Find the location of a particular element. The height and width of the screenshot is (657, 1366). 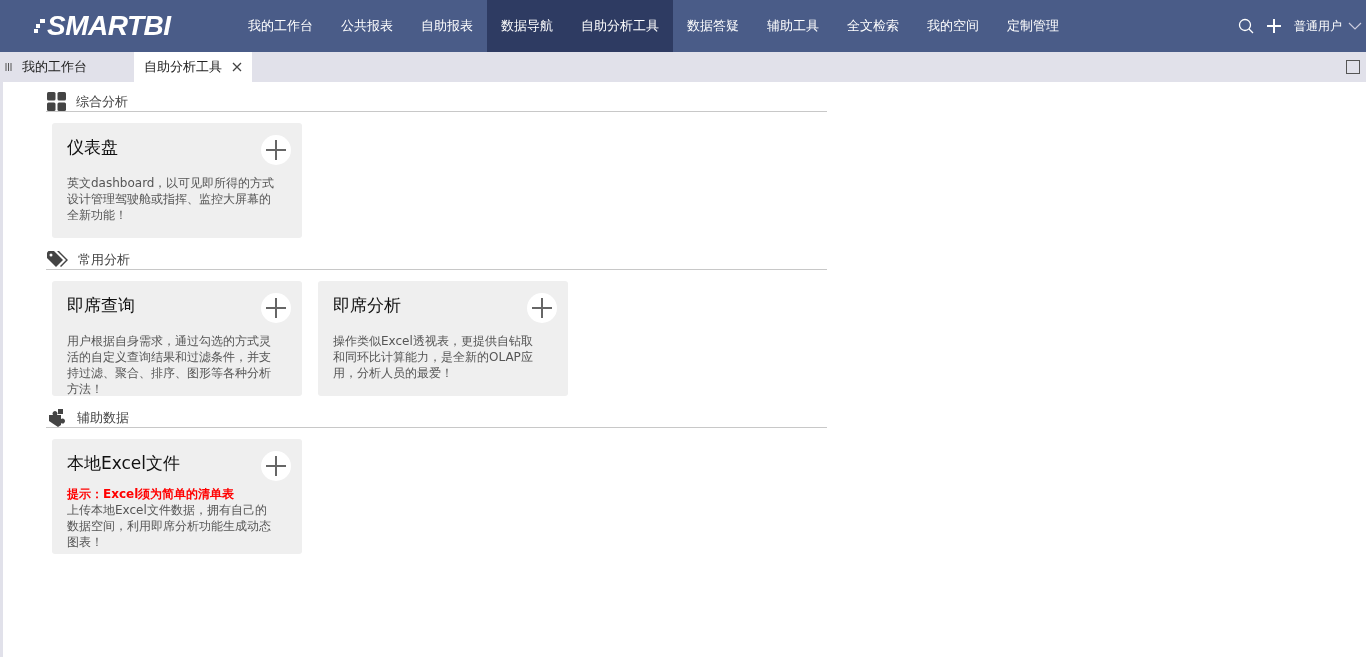

tool-card: 即席分析 操作类似Excel透视表，更提供自钻取和同环比计算能力，是全新的OLAP应用，分析人员的最爱！ is located at coordinates (443, 338).